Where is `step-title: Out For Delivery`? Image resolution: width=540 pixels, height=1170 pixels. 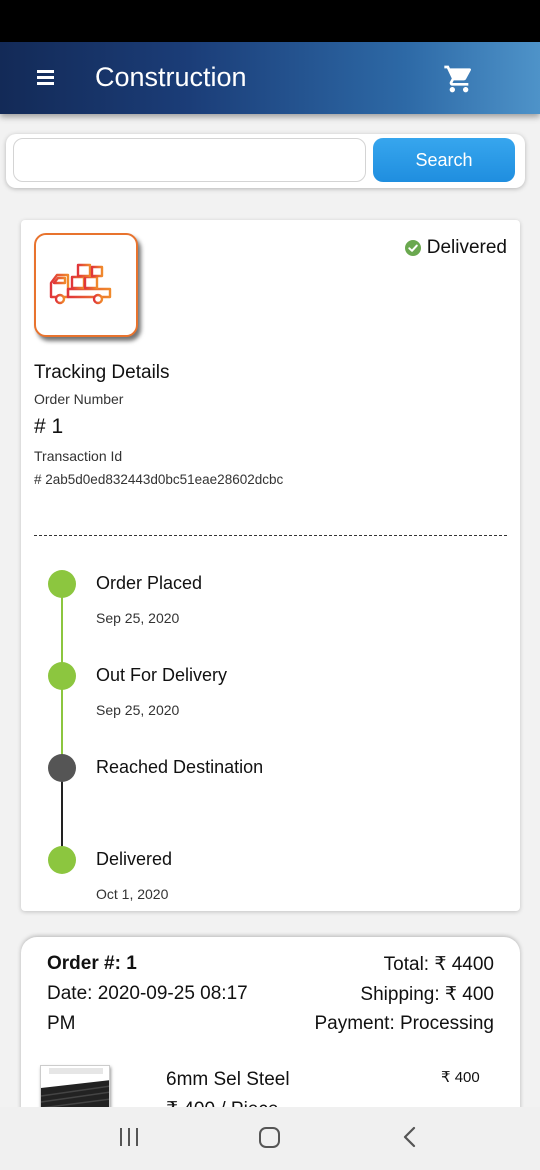 step-title: Out For Delivery is located at coordinates (162, 675).